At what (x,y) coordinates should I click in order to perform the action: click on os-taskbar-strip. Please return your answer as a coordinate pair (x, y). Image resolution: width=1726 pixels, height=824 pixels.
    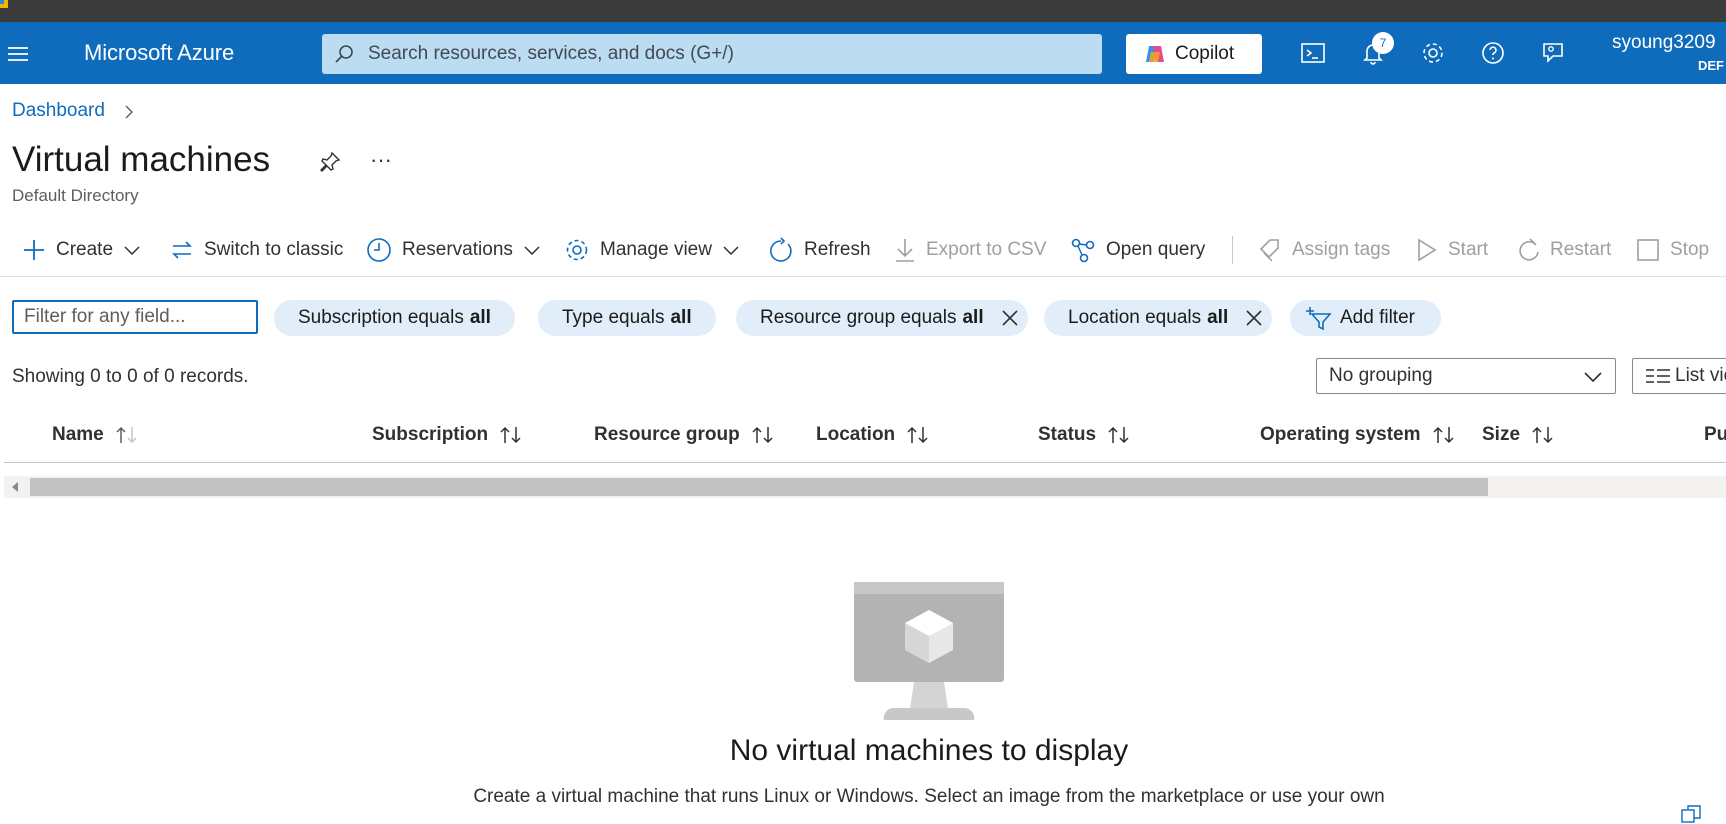
    Looking at the image, I should click on (863, 11).